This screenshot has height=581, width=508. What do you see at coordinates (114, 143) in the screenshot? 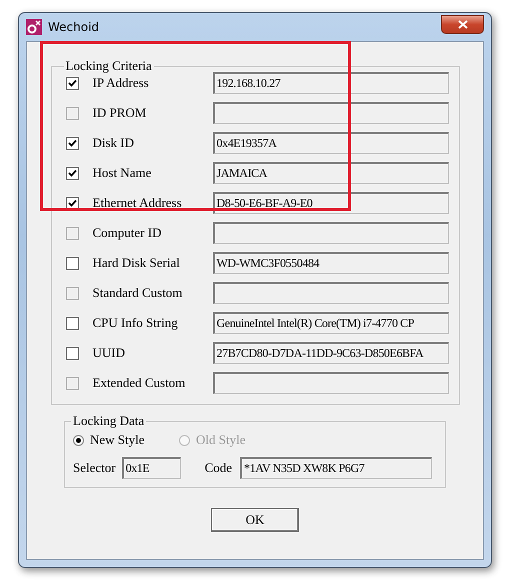
I see `criteria-label: Disk ID` at bounding box center [114, 143].